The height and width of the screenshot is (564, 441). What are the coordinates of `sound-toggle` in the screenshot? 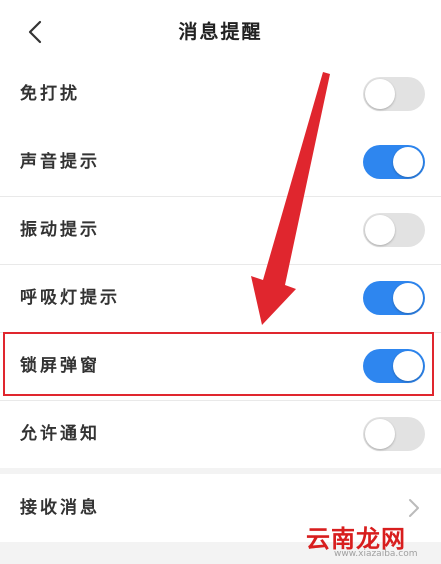 It's located at (394, 162).